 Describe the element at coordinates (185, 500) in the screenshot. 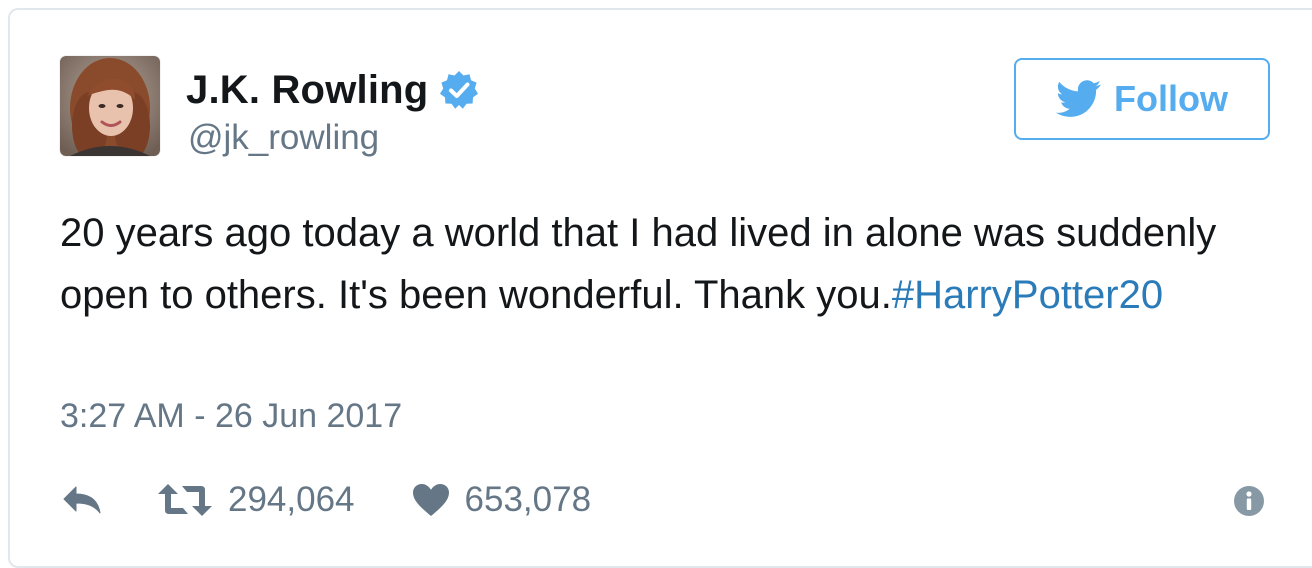

I see `retweet-icon` at that location.